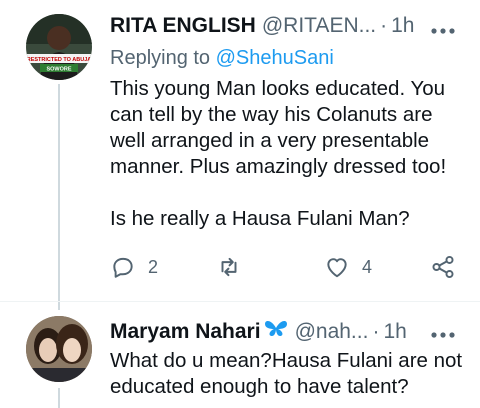 The height and width of the screenshot is (408, 480). I want to click on avatar-image, so click(59, 349).